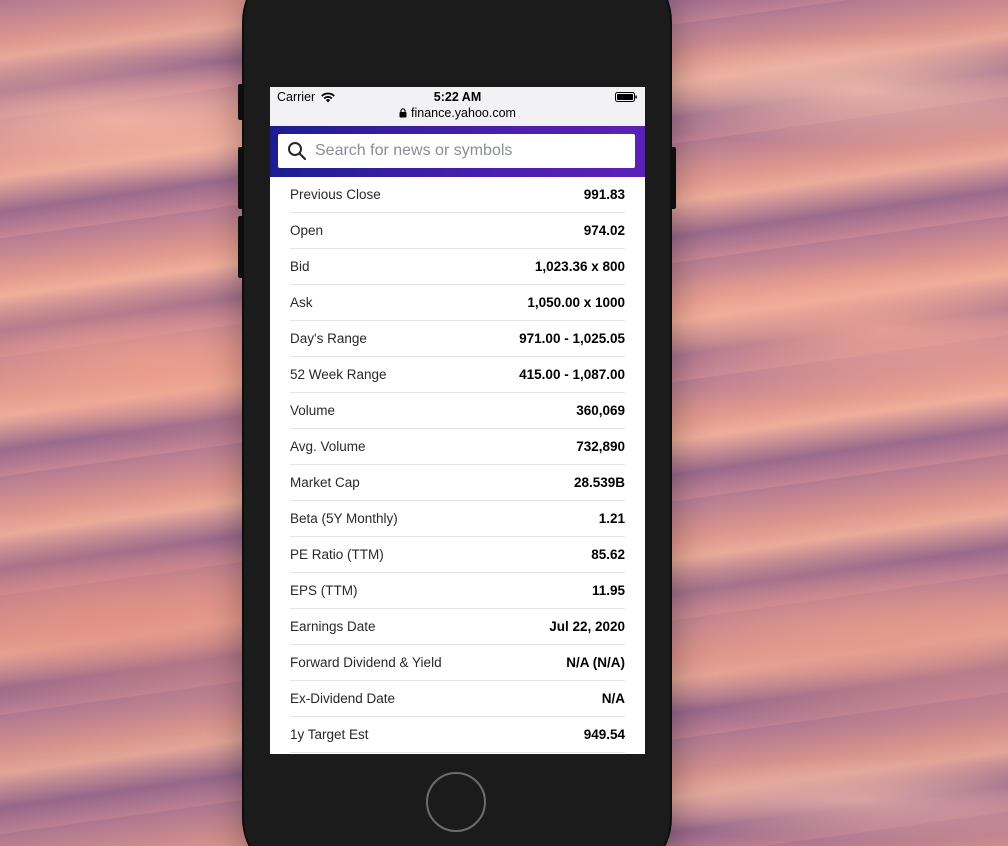  I want to click on stat-label: Open, so click(307, 230).